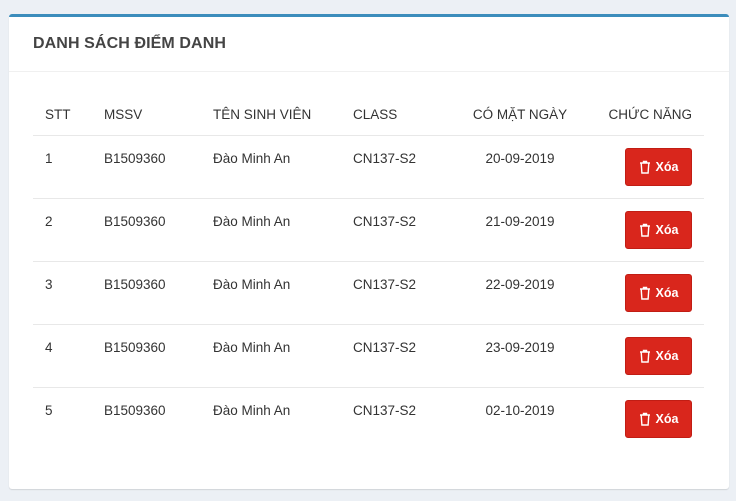 This screenshot has height=501, width=736. What do you see at coordinates (369, 44) in the screenshot?
I see `panel-header: DANH SÁCH ĐIỂM DANH` at bounding box center [369, 44].